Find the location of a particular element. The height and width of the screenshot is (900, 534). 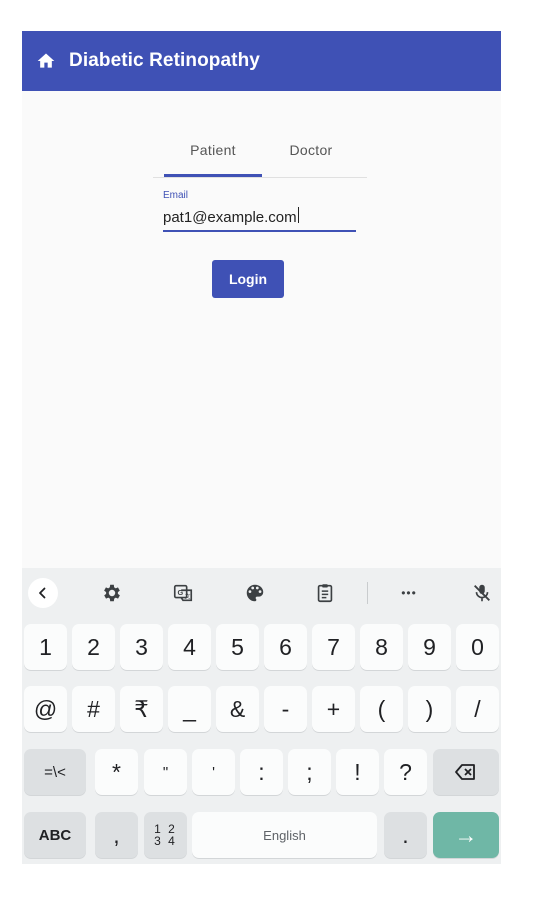

keyboard-toolbar: G文 ••• is located at coordinates (261, 593).